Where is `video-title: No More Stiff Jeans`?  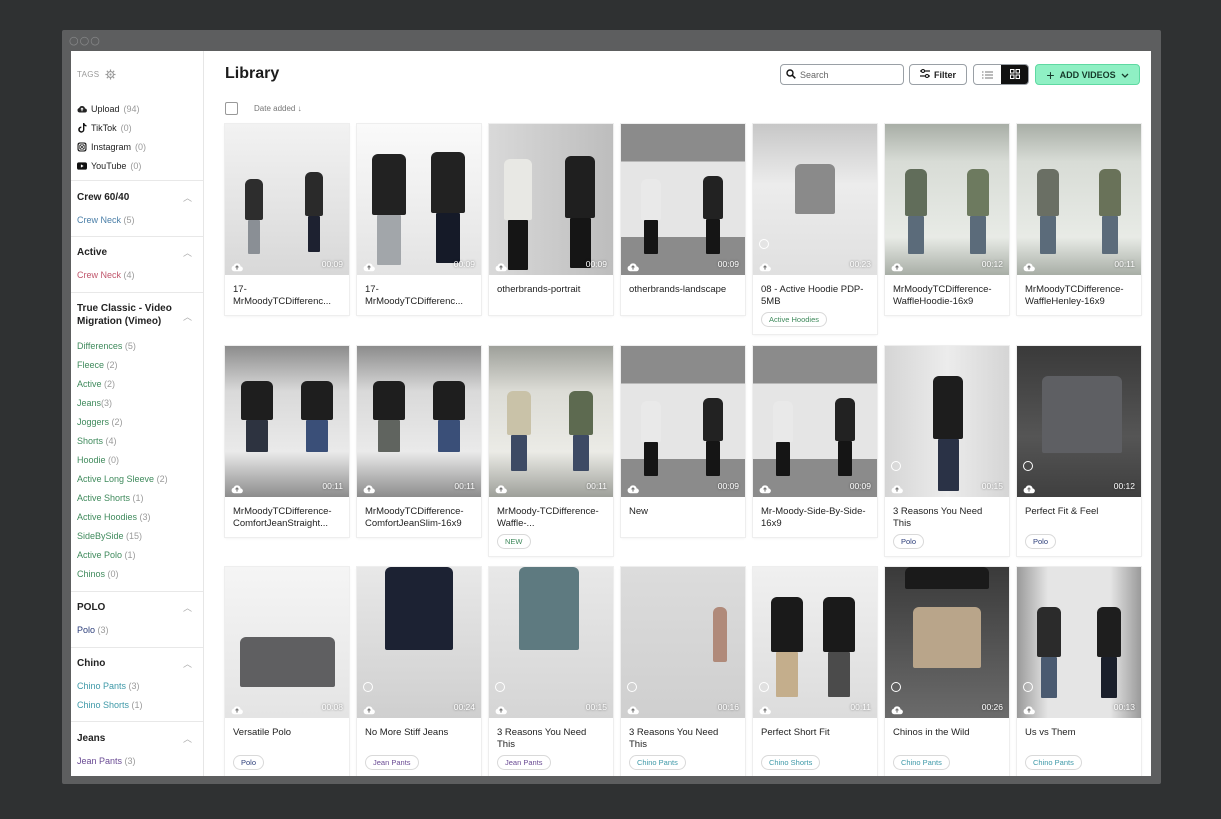
video-title: No More Stiff Jeans is located at coordinates (419, 735).